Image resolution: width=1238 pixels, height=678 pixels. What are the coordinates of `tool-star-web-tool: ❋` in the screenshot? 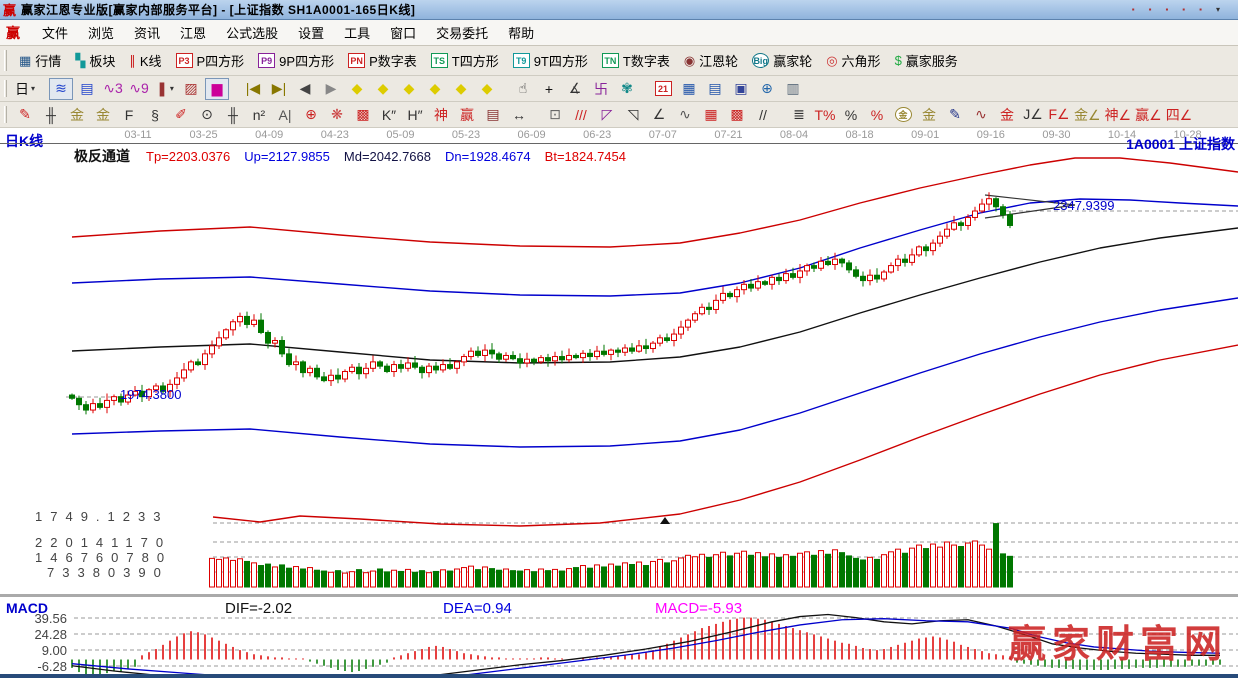 It's located at (337, 115).